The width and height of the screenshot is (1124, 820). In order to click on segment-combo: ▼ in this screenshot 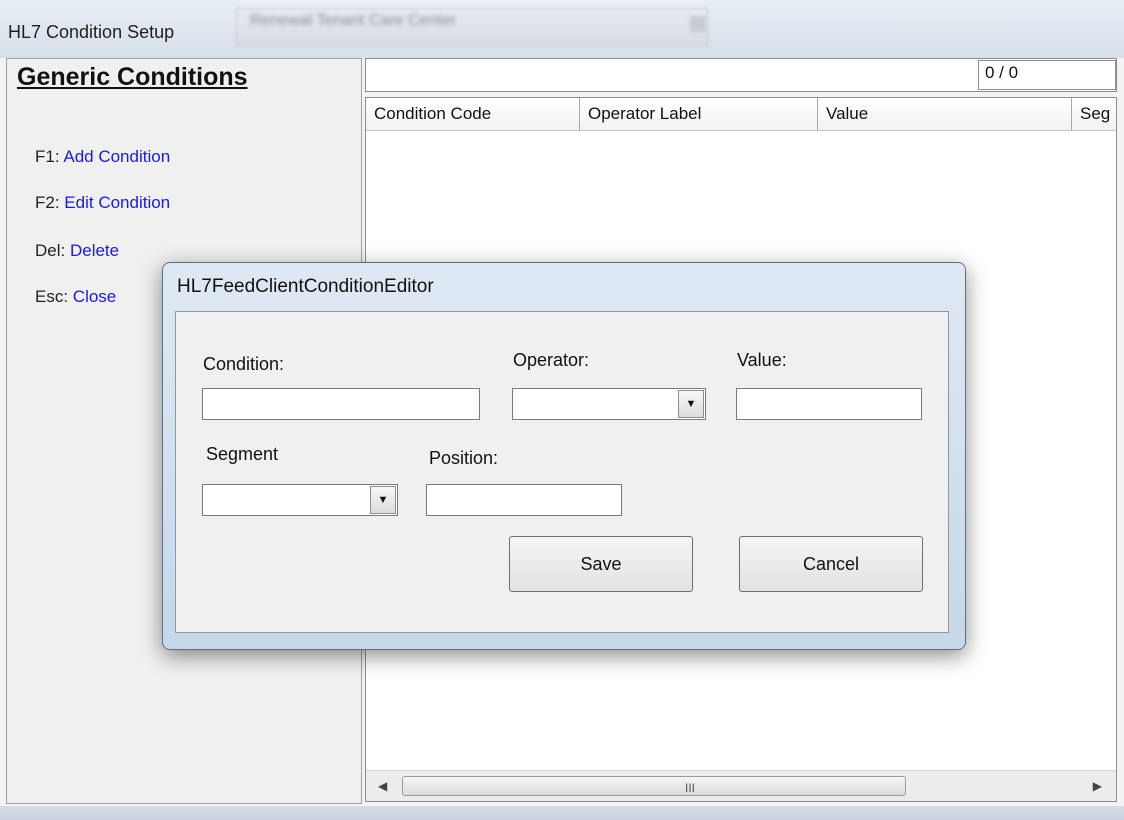, I will do `click(300, 500)`.